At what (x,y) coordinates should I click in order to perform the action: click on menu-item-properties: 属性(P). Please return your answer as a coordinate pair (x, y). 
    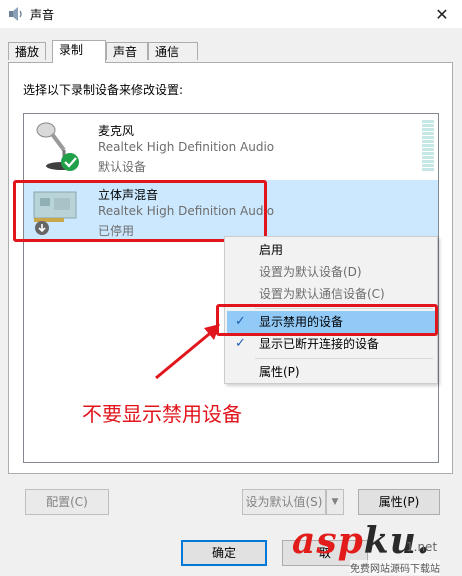
    Looking at the image, I should click on (331, 372).